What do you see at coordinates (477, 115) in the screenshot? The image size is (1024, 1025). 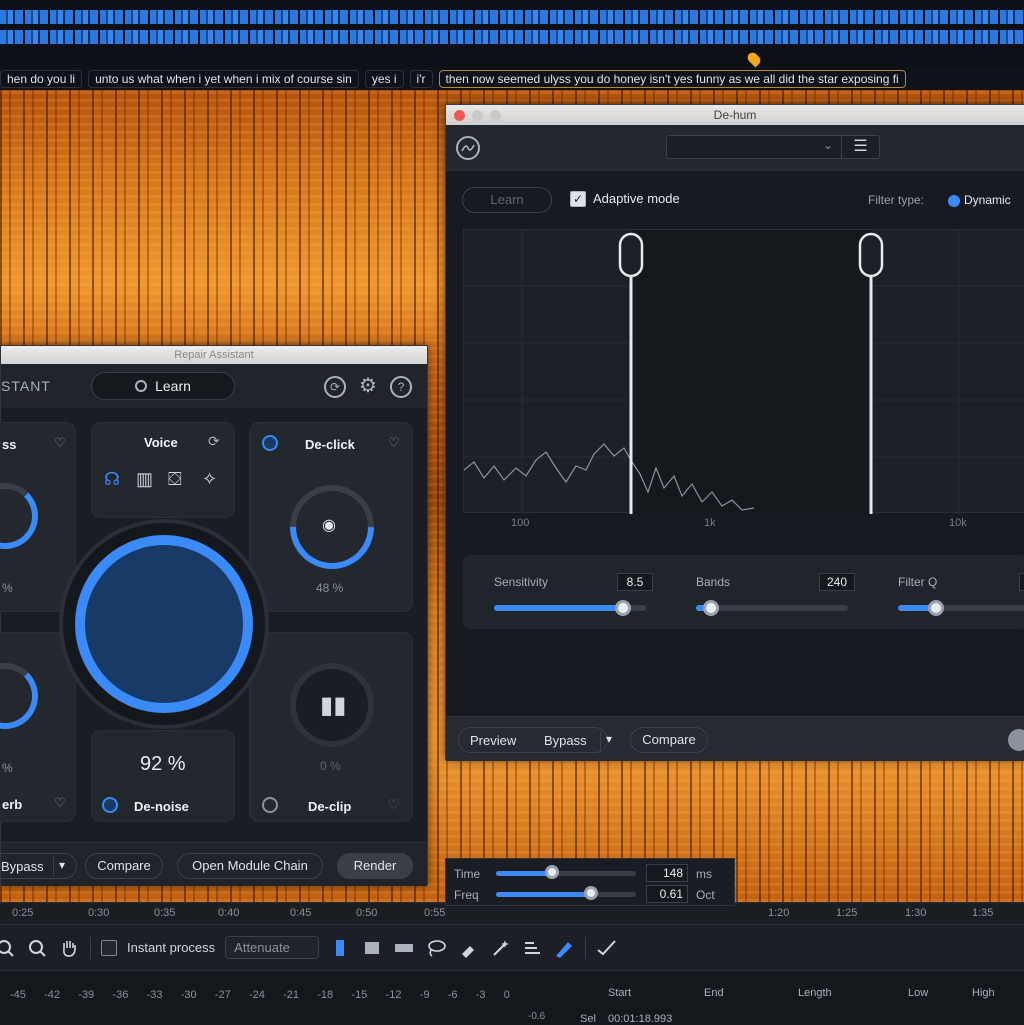 I see `minimize-window-icon` at bounding box center [477, 115].